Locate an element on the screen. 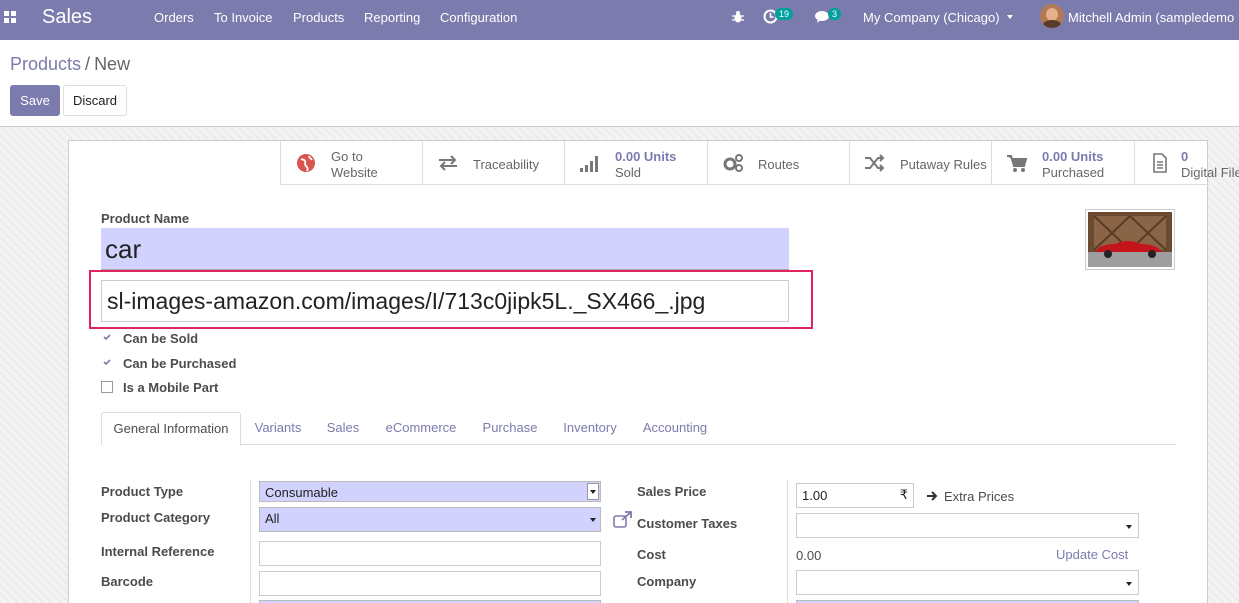  highlight-box is located at coordinates (451, 299).